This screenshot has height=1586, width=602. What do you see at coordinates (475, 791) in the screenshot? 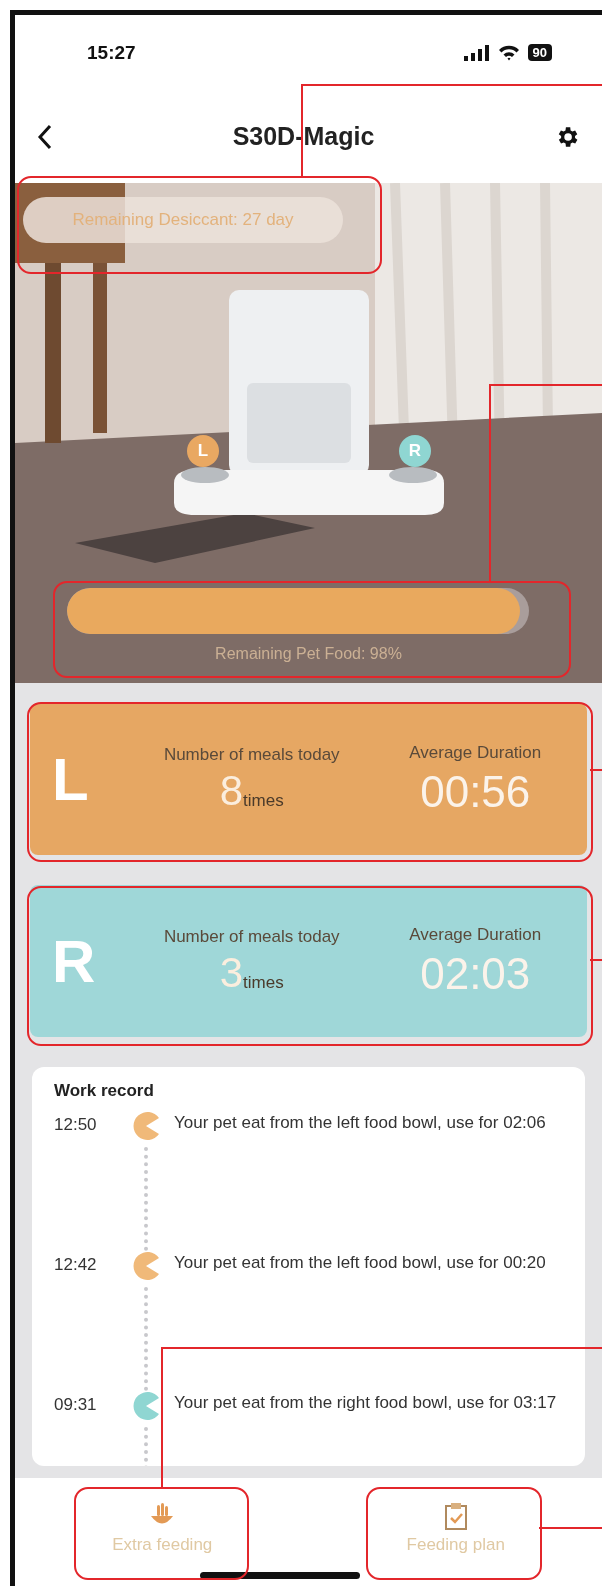
I see `average-duration: 00:56` at bounding box center [475, 791].